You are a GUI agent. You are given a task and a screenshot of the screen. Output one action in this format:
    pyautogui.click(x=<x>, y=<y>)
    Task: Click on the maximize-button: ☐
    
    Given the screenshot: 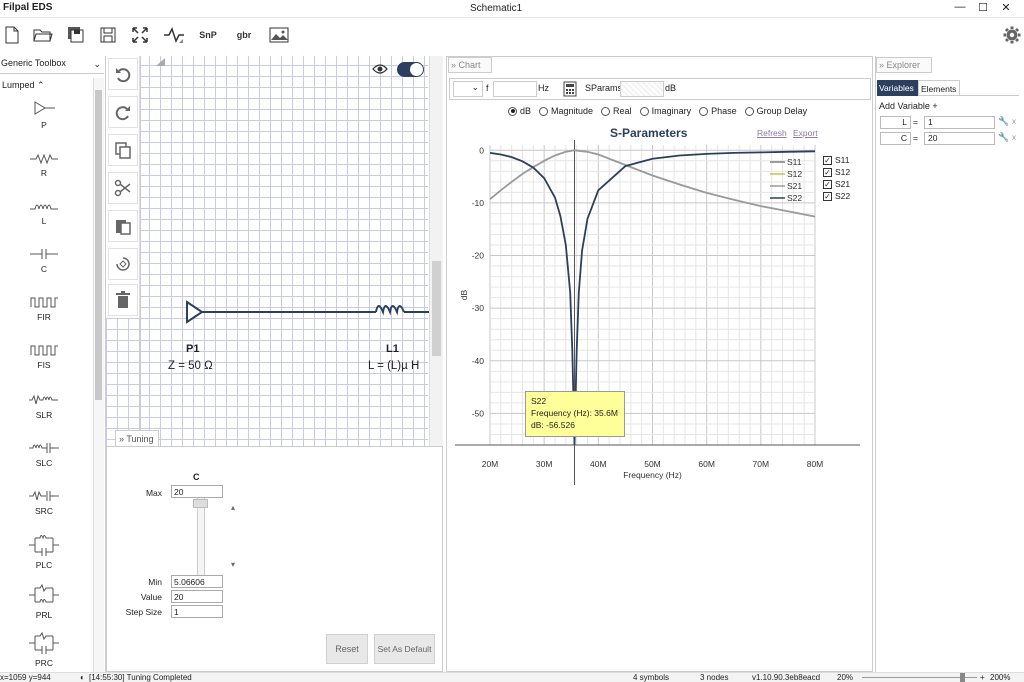 What is the action you would take?
    pyautogui.click(x=983, y=7)
    